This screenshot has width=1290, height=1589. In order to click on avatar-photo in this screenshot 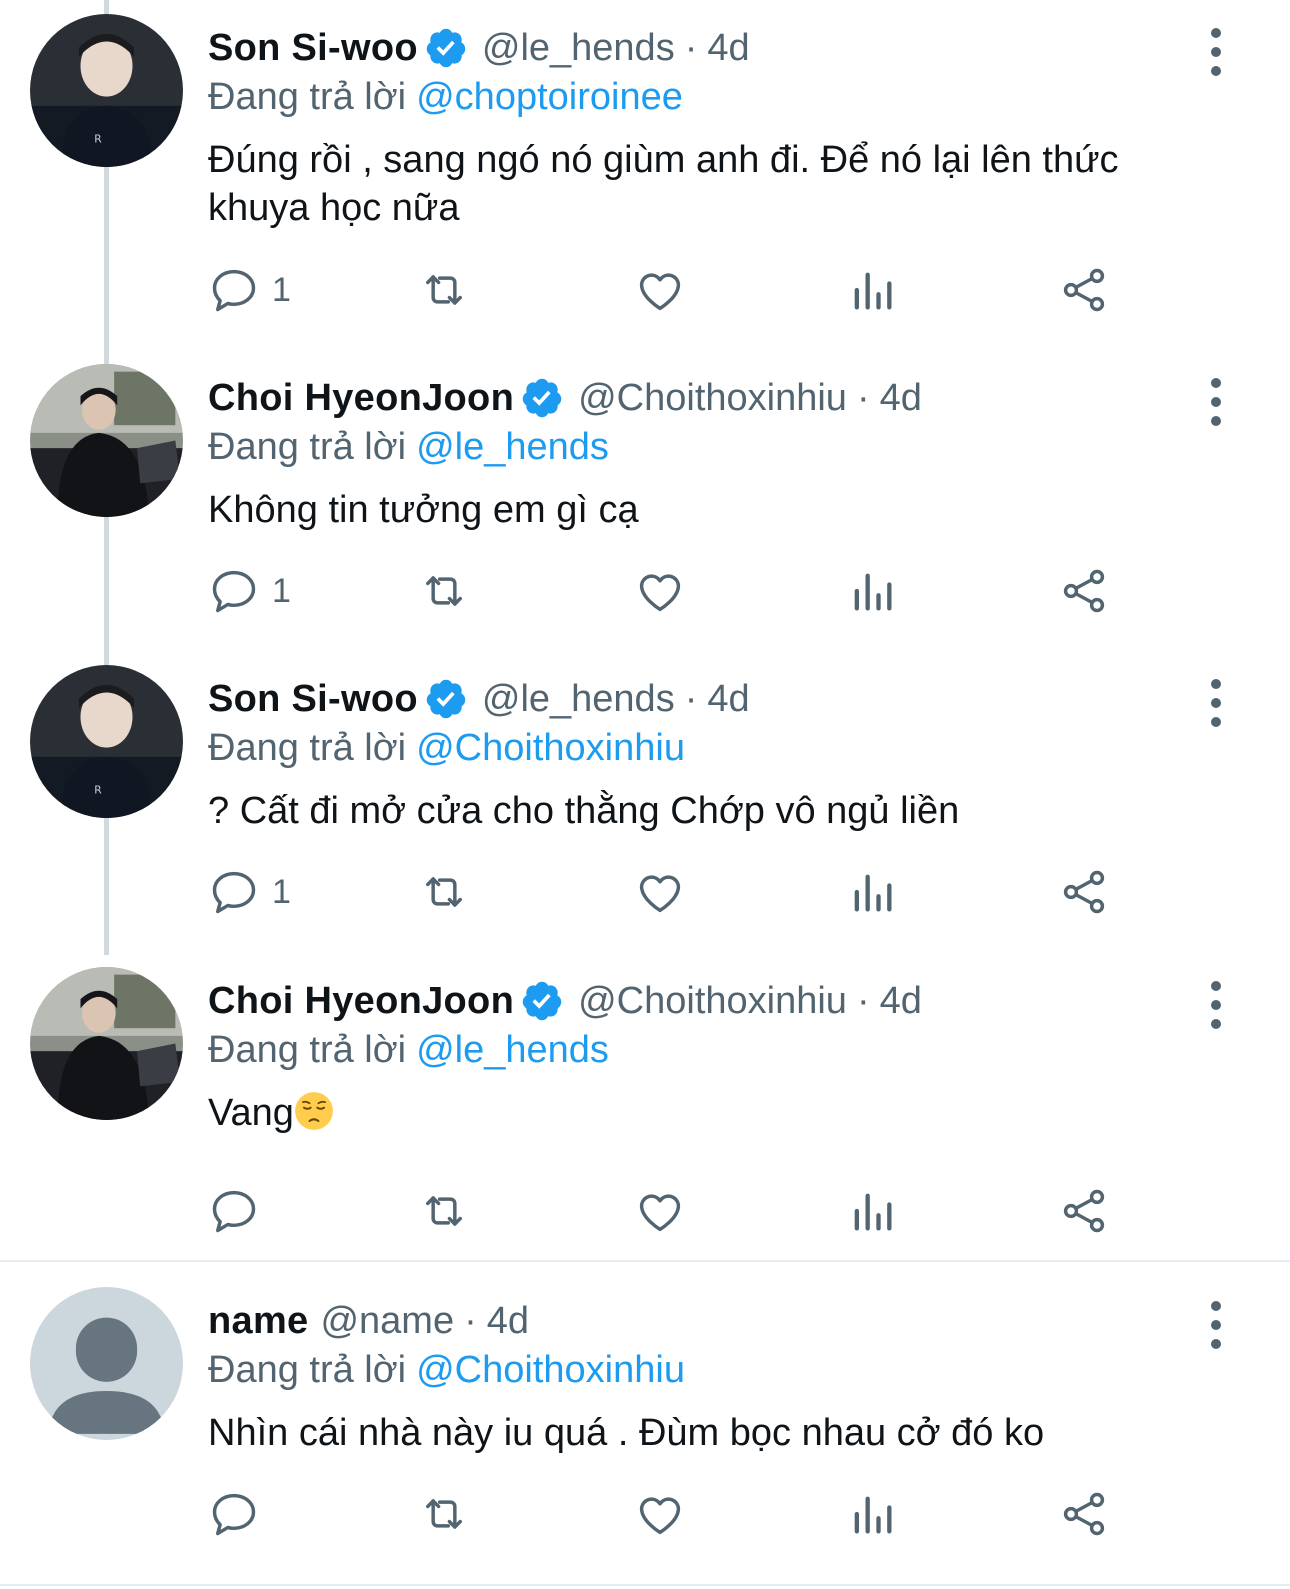, I will do `click(106, 440)`.